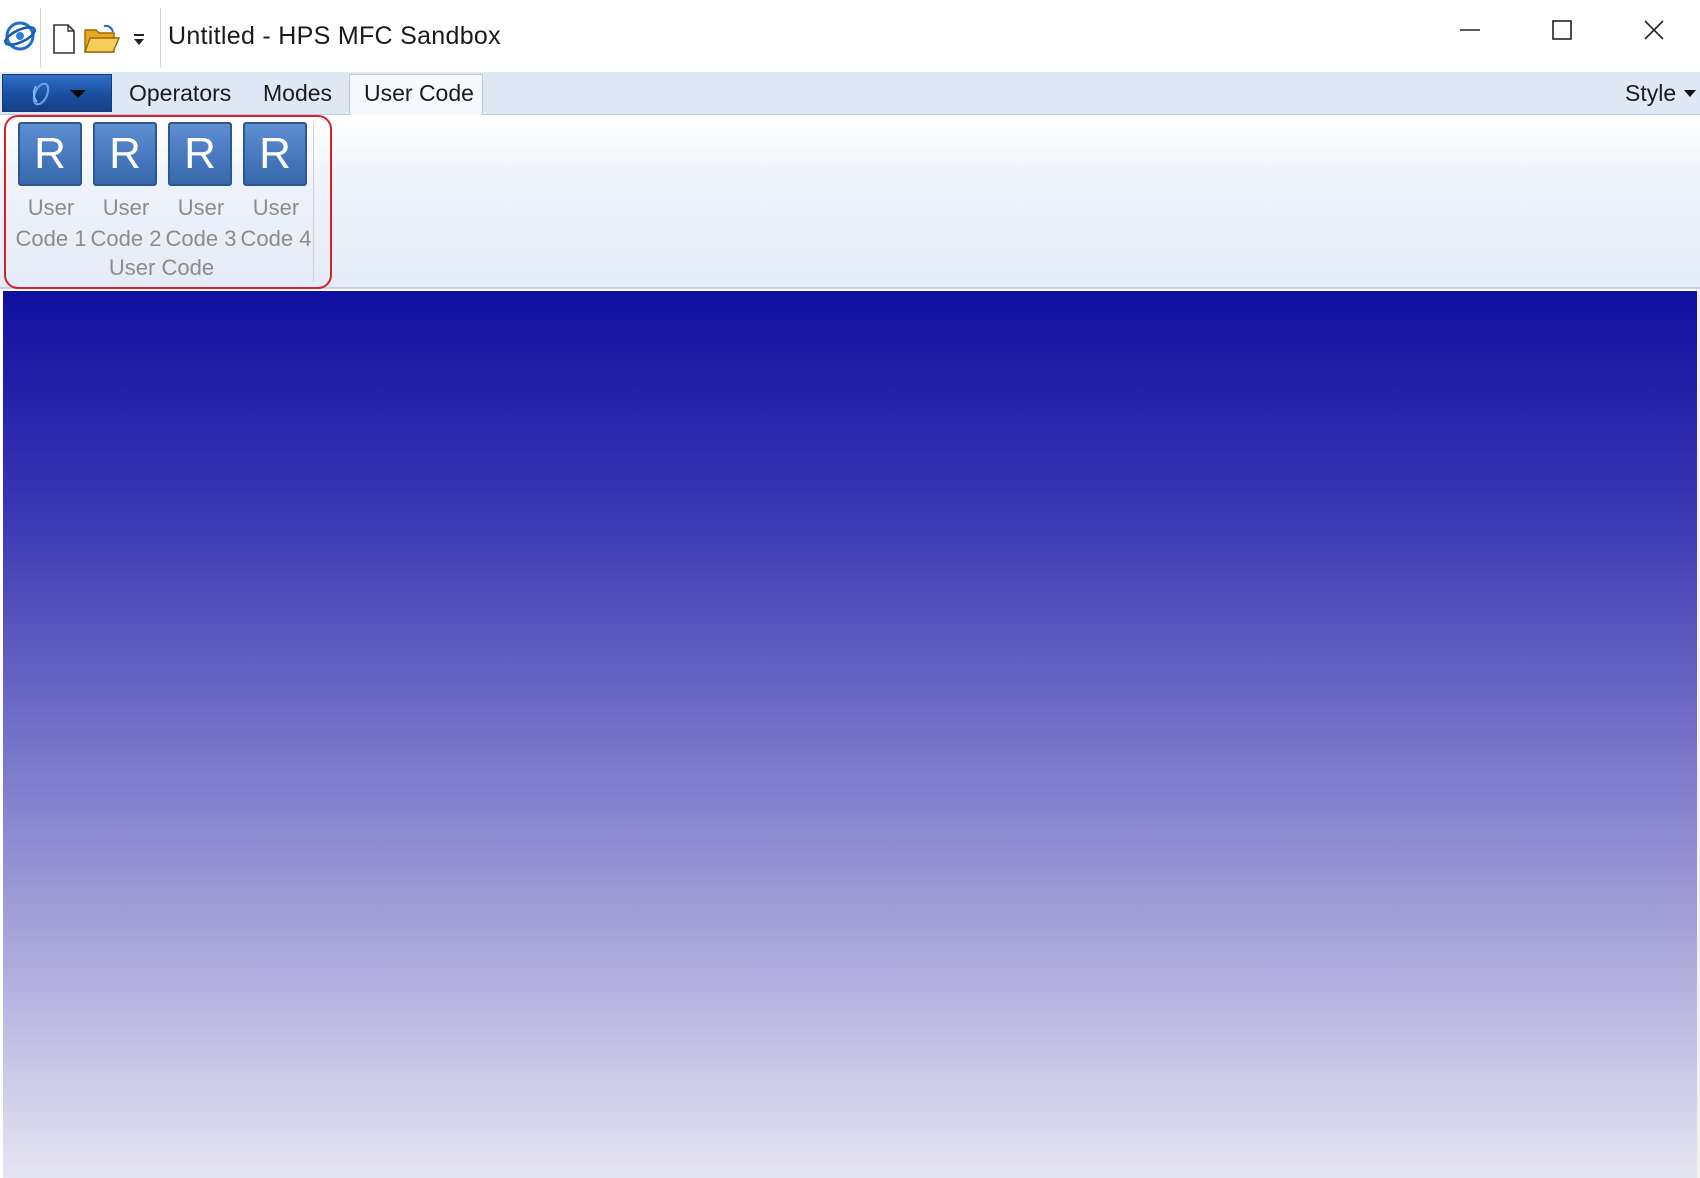 This screenshot has height=1178, width=1700. What do you see at coordinates (102, 39) in the screenshot?
I see `open-folder-icon` at bounding box center [102, 39].